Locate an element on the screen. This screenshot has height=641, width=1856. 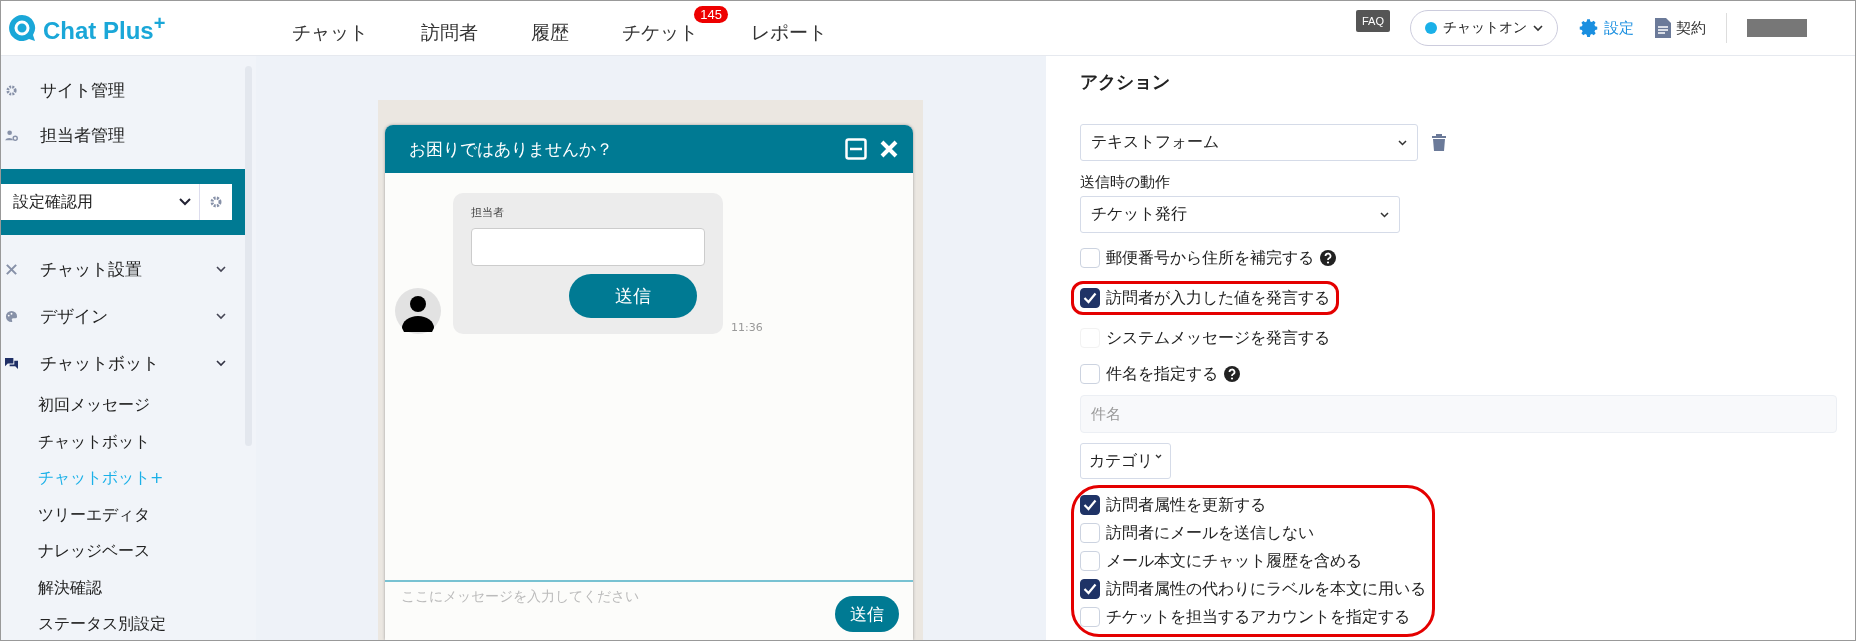
nav-link: チケット 145 is located at coordinates (663, 28).